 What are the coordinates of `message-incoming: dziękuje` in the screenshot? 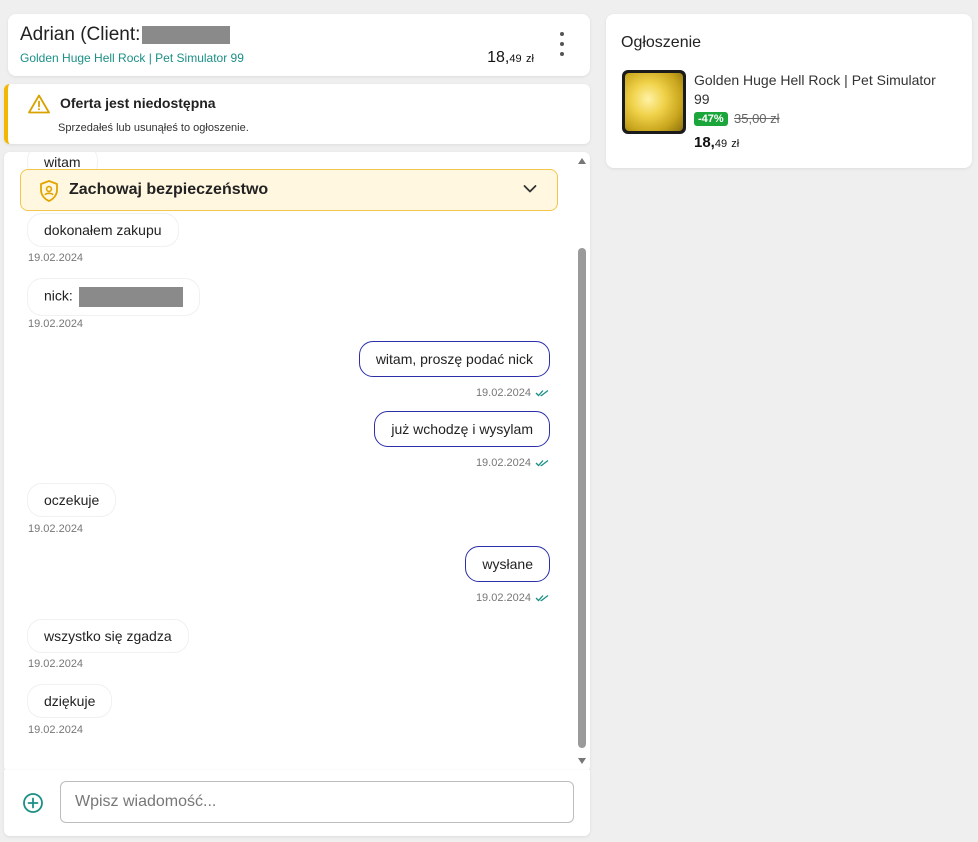 It's located at (70, 701).